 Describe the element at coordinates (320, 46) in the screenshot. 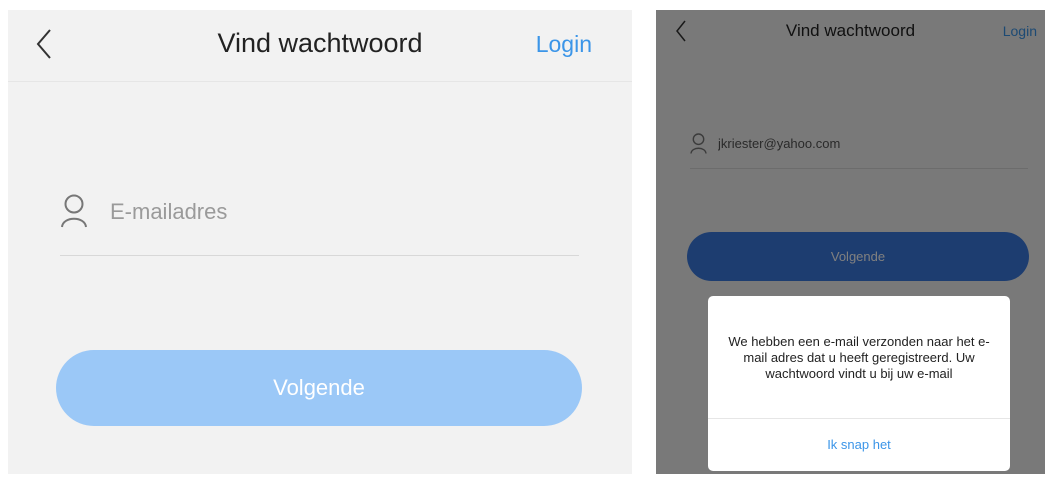

I see `header-bar: Vind wachtwoord Login` at that location.